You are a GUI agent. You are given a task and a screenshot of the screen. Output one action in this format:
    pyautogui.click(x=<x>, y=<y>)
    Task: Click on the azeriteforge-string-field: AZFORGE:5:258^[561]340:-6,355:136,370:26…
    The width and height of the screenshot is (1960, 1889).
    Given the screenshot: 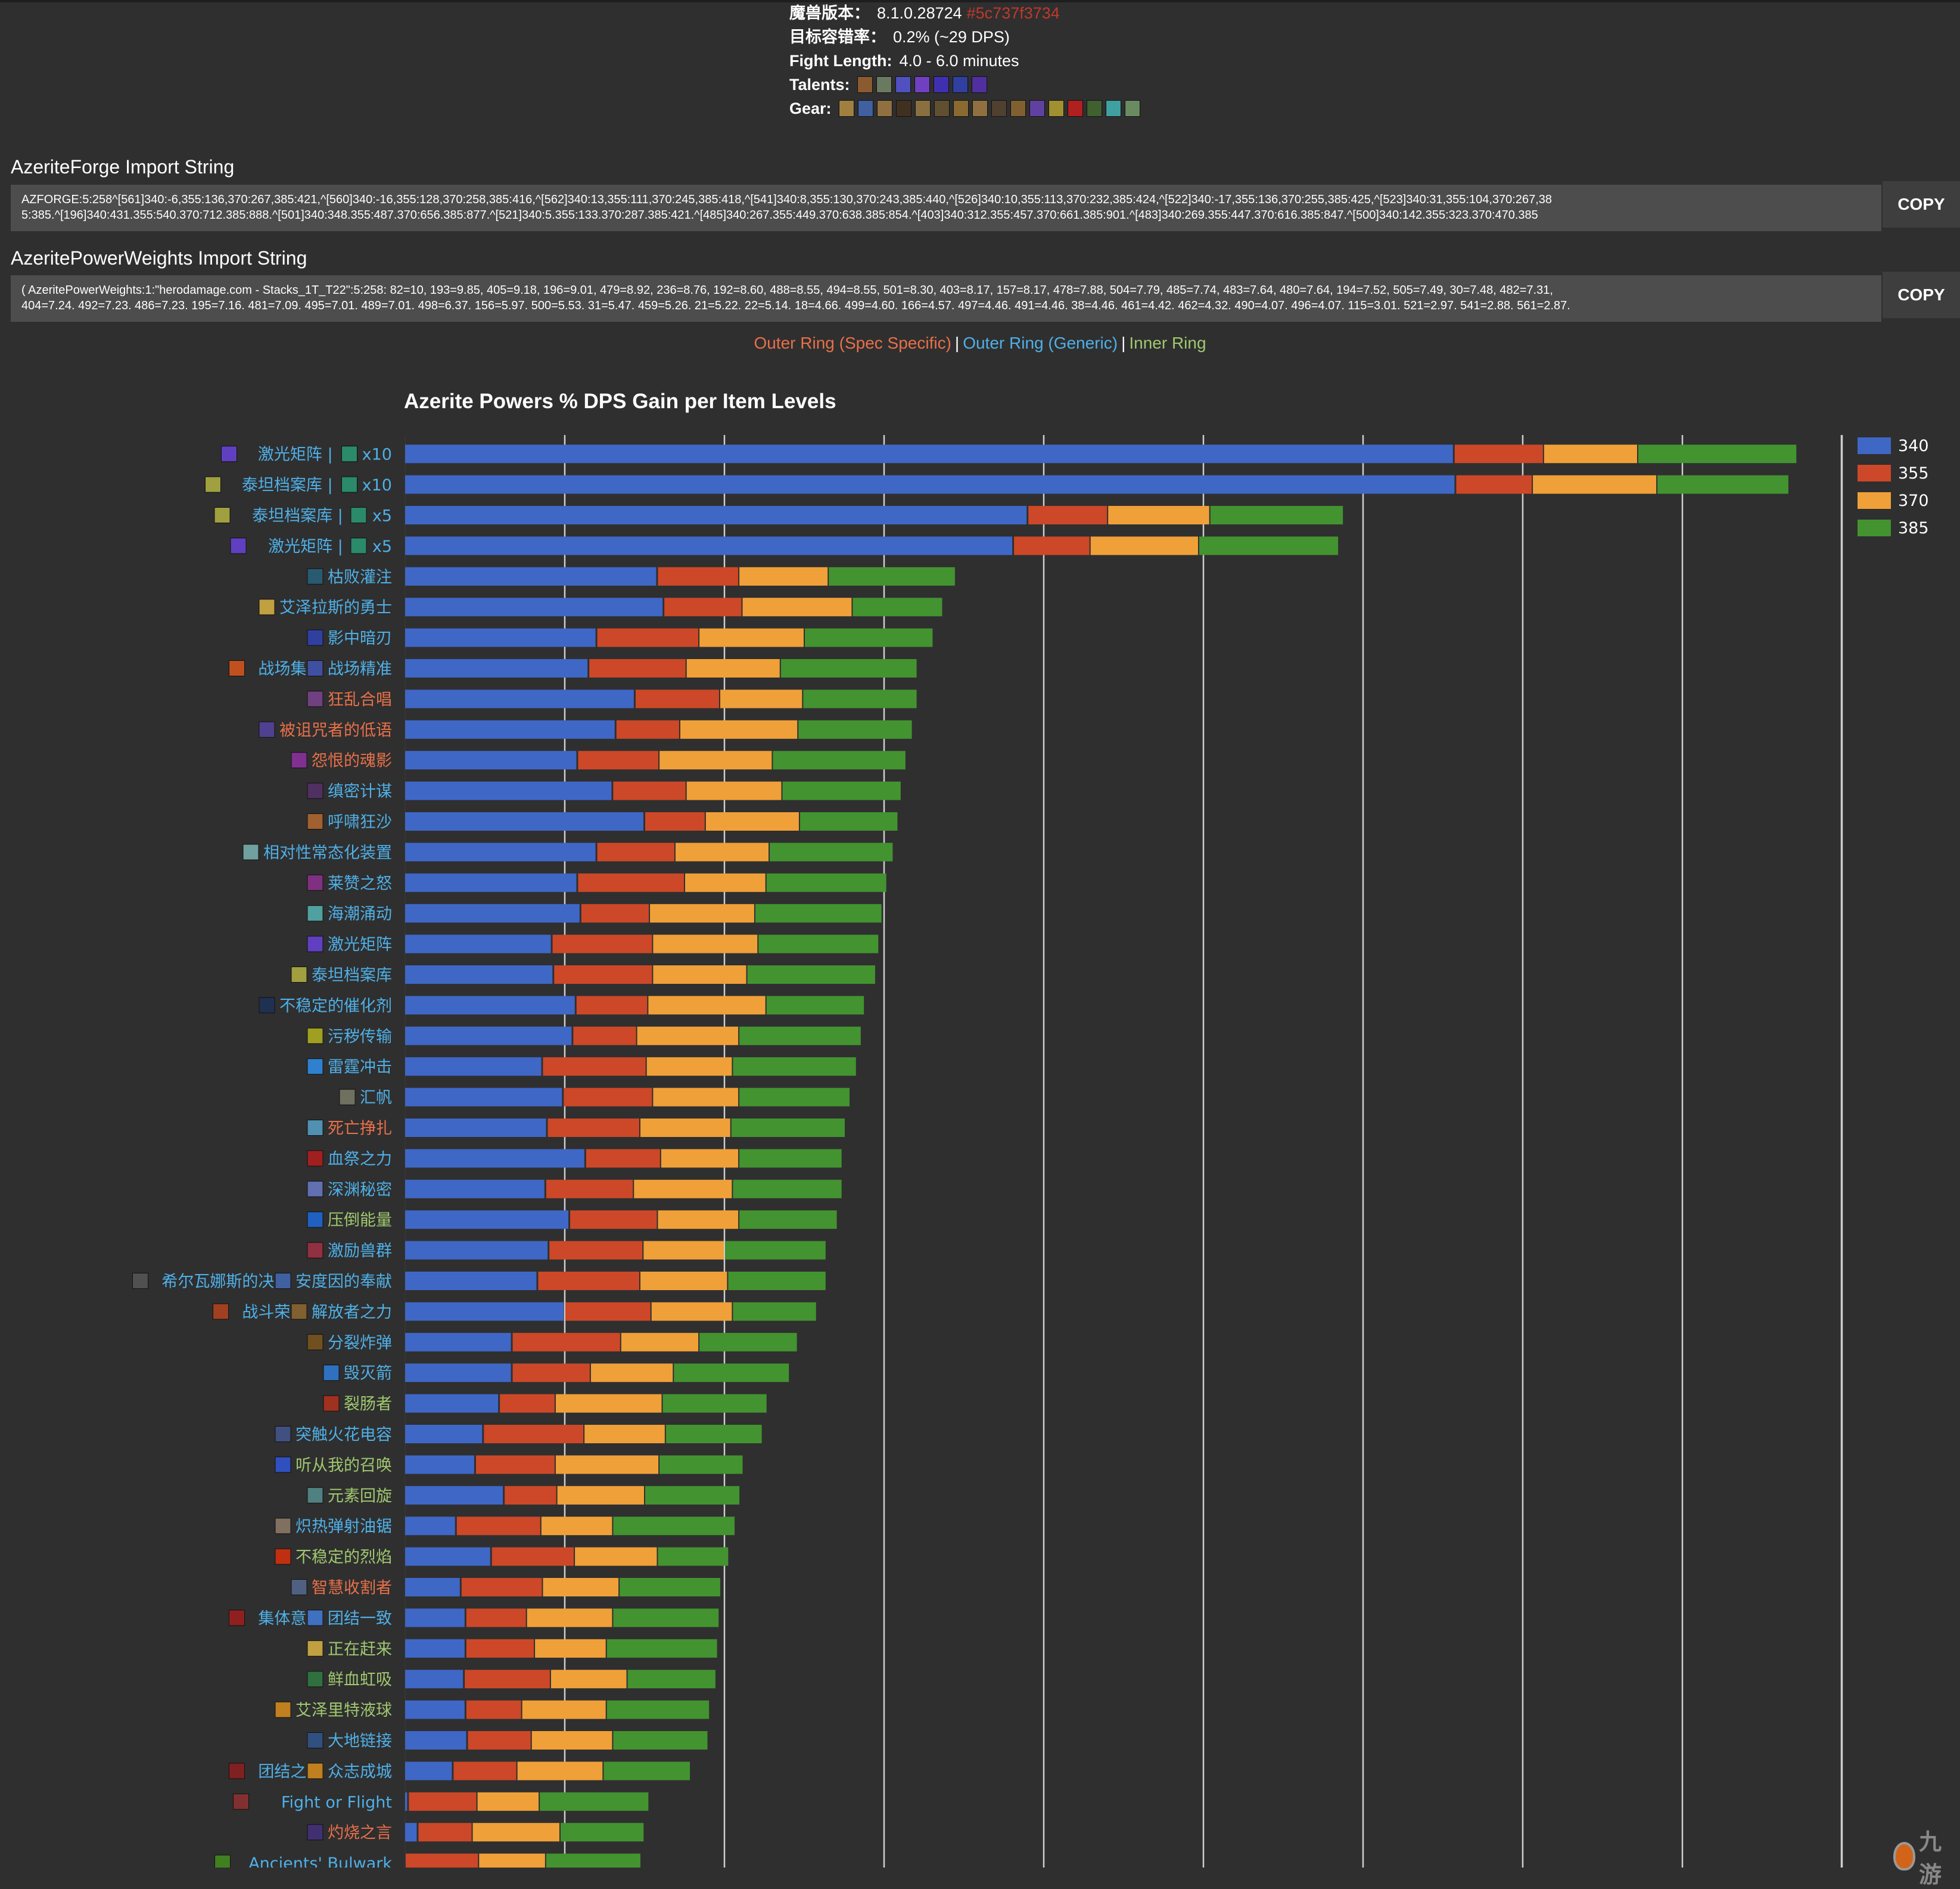 What is the action you would take?
    pyautogui.click(x=946, y=208)
    